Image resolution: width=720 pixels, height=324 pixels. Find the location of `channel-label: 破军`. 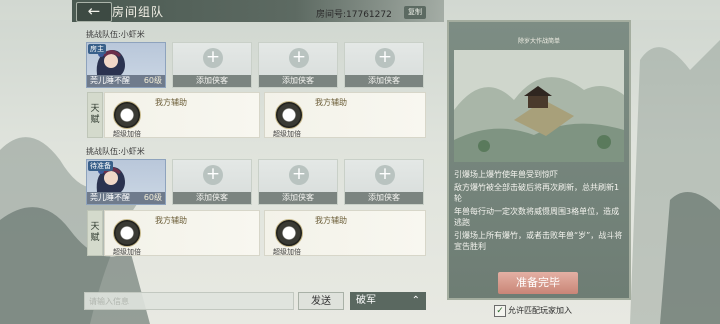

channel-label: 破军 is located at coordinates (366, 300).